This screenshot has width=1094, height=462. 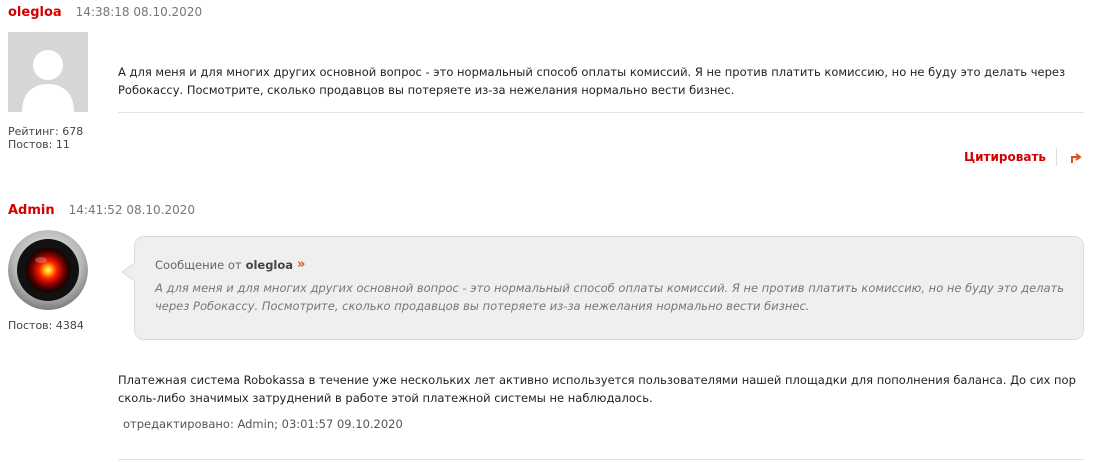 I want to click on user-stats: Рейтинг: 678 Постов: 11, so click(x=45, y=138).